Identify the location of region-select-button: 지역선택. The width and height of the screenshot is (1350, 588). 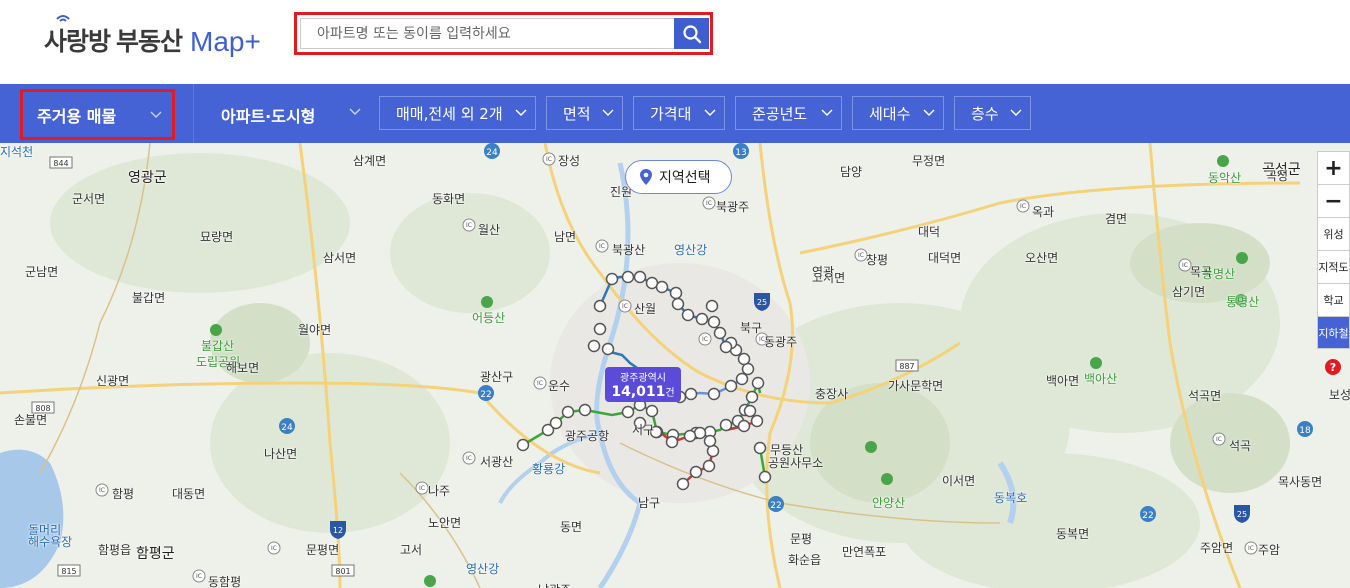
(678, 177).